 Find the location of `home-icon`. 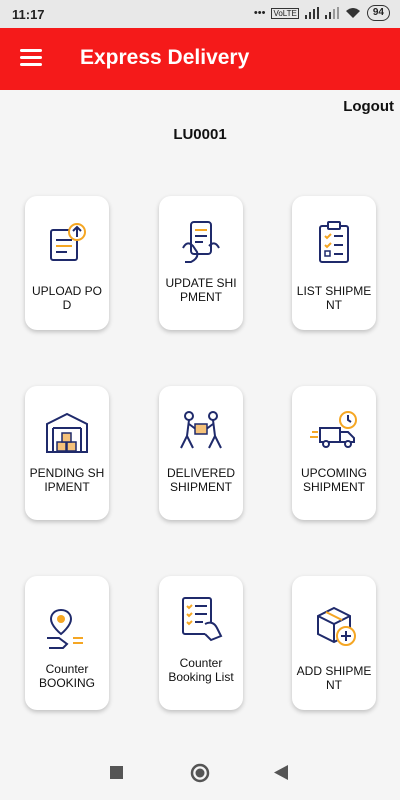

home-icon is located at coordinates (200, 773).